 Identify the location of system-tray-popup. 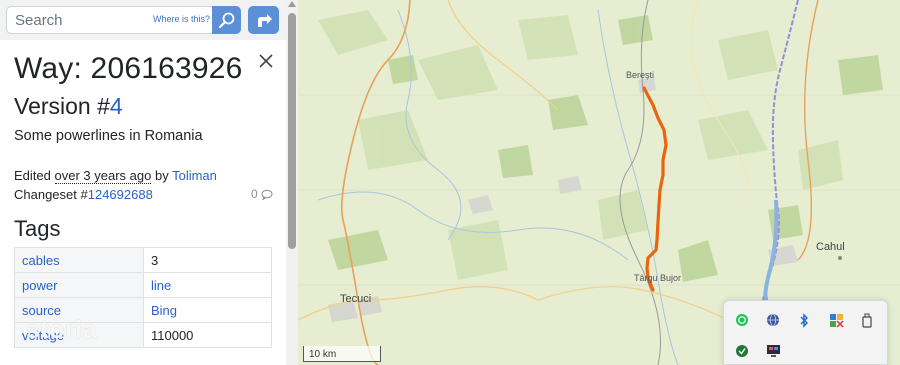
(805, 332).